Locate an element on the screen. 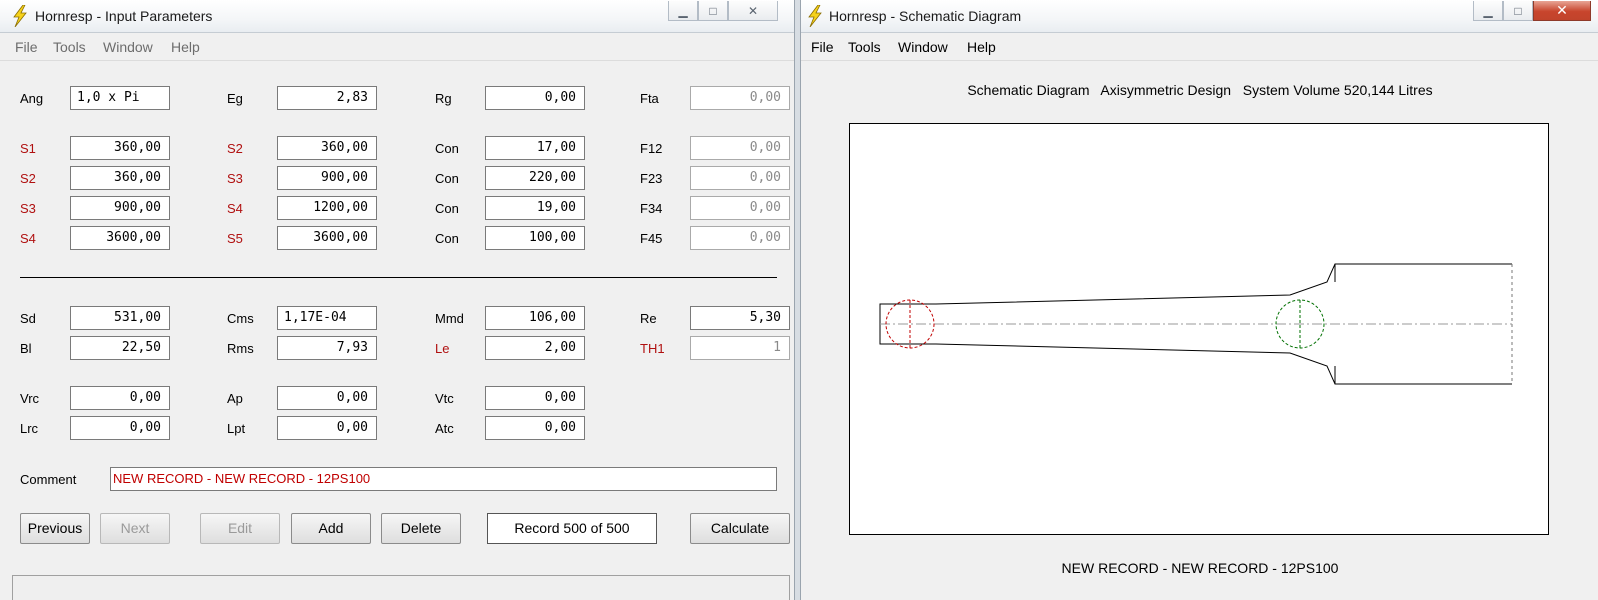 Image resolution: width=1598 pixels, height=600 pixels. edit-button: Edit is located at coordinates (240, 528).